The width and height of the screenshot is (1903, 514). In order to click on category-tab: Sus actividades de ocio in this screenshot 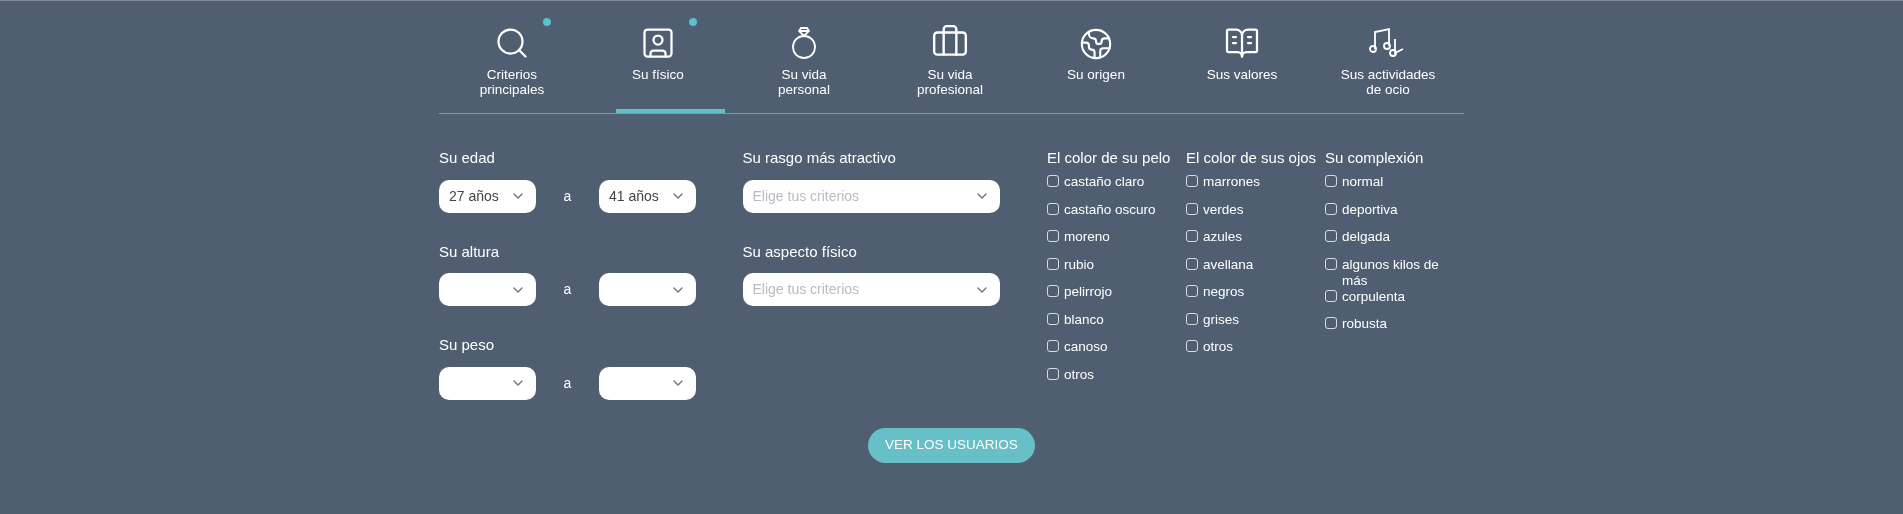, I will do `click(1388, 57)`.